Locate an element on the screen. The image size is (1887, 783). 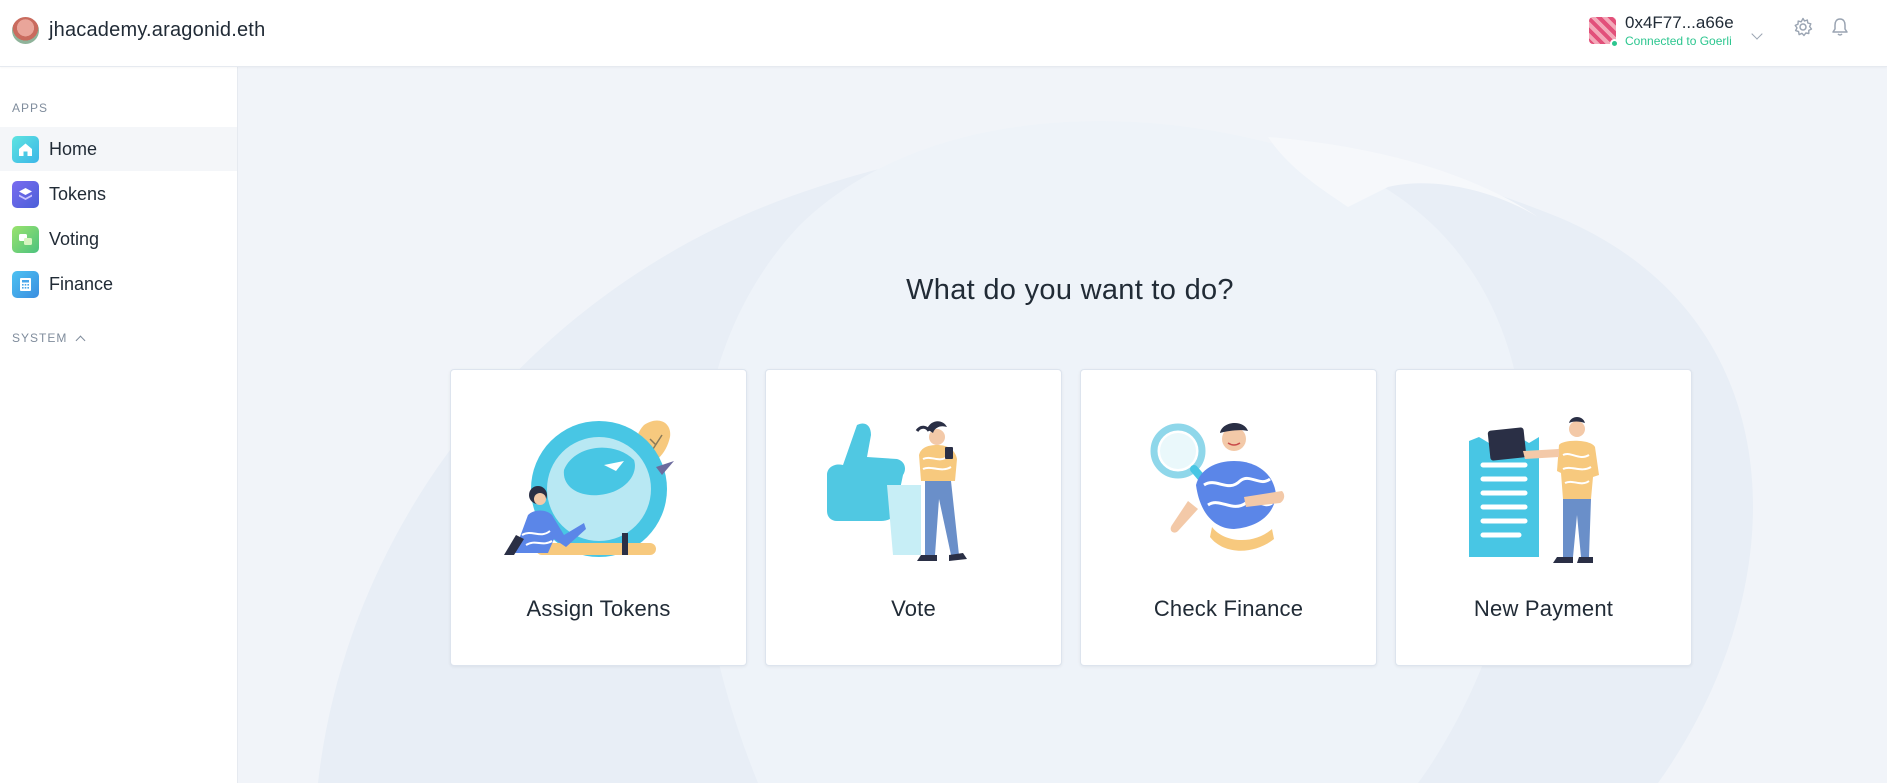
assign-tokens-illustration is located at coordinates (589, 488).